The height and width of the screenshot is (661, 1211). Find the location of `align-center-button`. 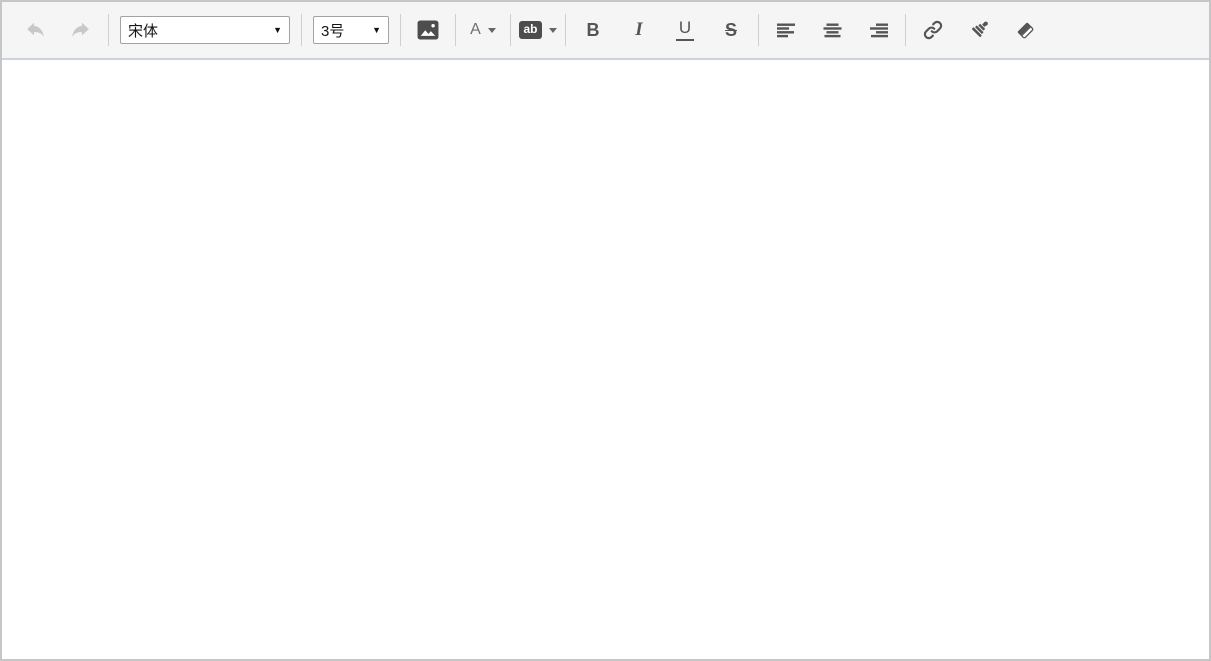

align-center-button is located at coordinates (832, 30).